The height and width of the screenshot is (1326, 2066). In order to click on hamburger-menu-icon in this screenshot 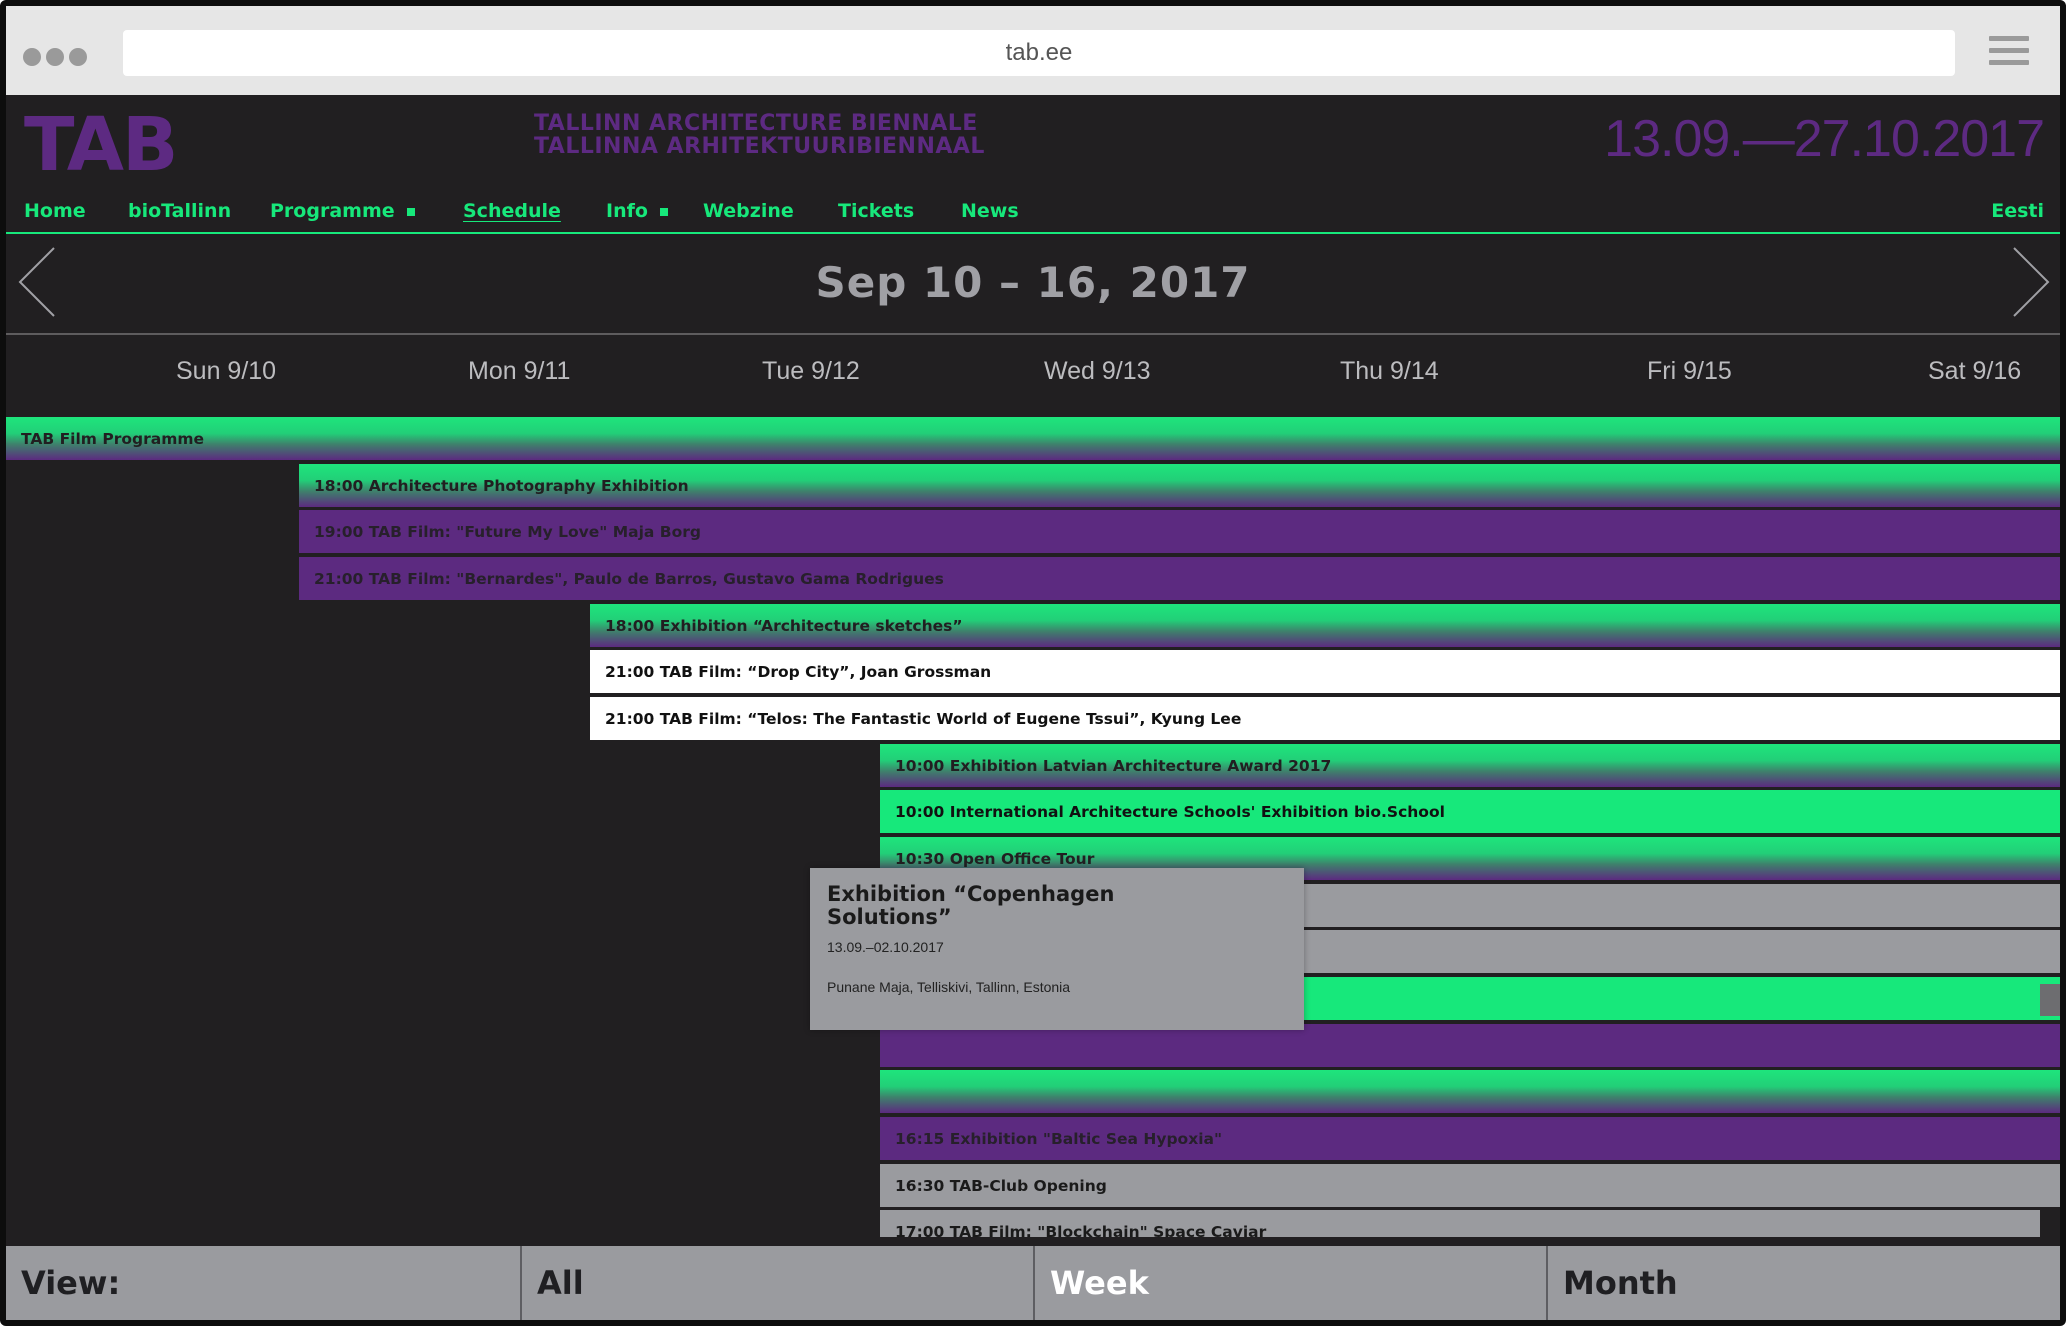, I will do `click(2009, 53)`.